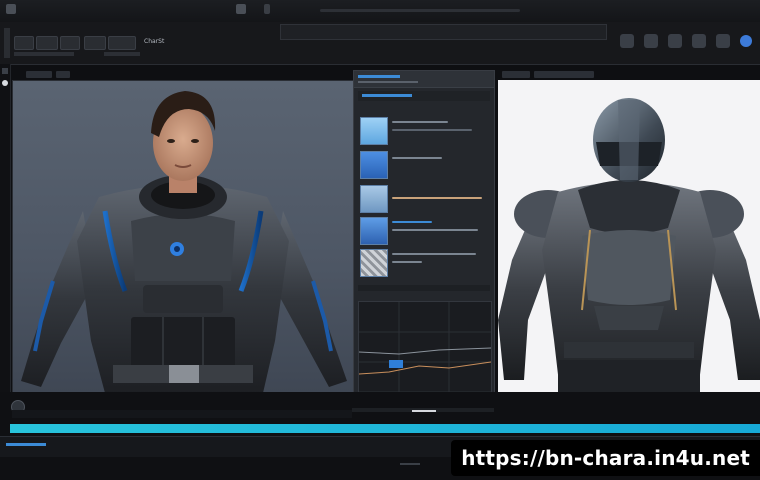 Image resolution: width=760 pixels, height=480 pixels. Describe the element at coordinates (7, 43) in the screenshot. I see `toolbar-grip` at that location.